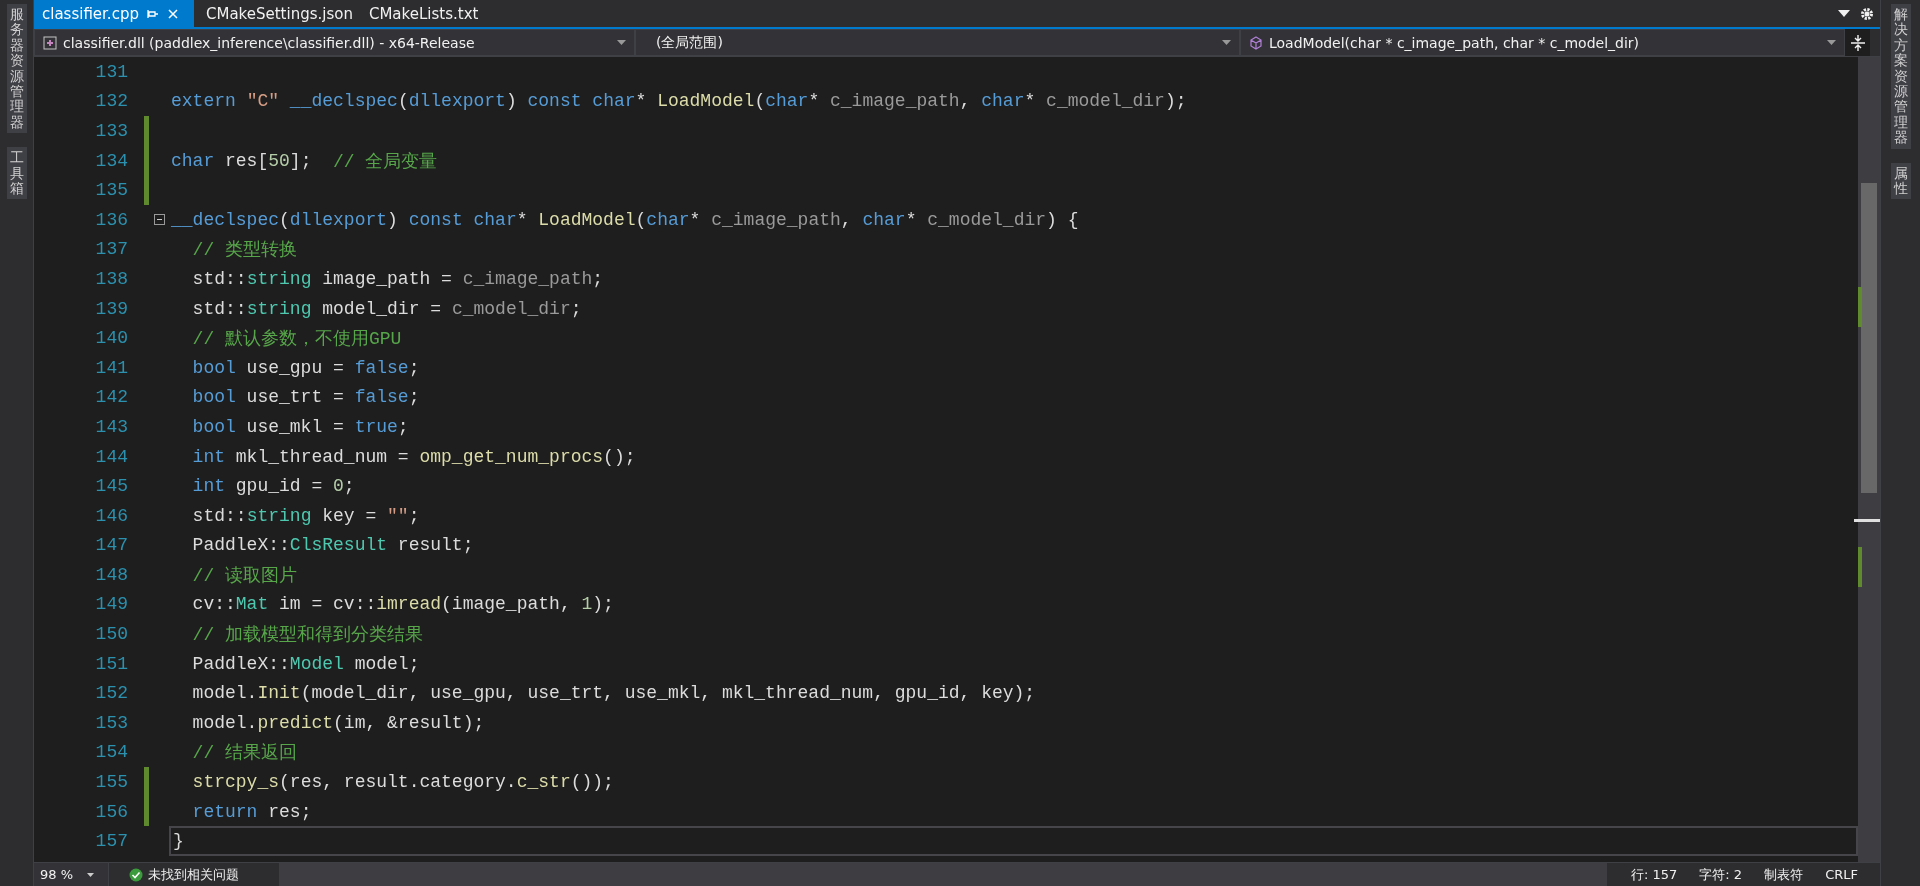 This screenshot has width=1920, height=886. Describe the element at coordinates (511, 456) in the screenshot. I see `code-token: omp_get_num_procs` at that location.